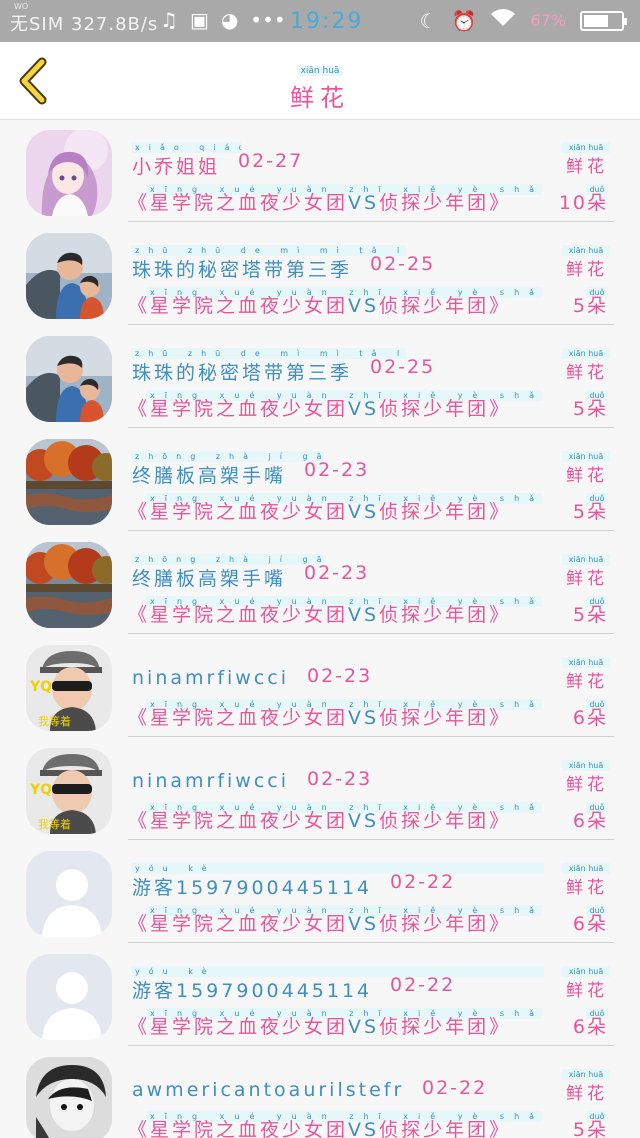 The width and height of the screenshot is (640, 1138). I want to click on wifi-icon, so click(503, 20).